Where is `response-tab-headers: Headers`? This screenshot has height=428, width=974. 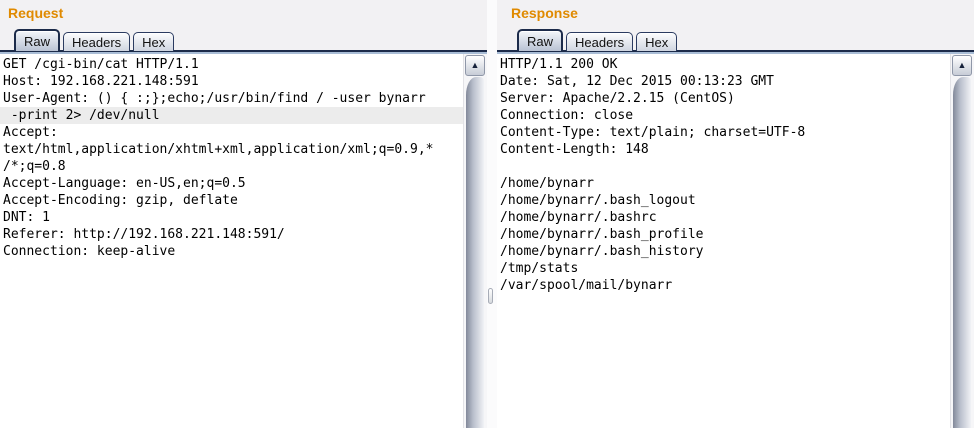
response-tab-headers: Headers is located at coordinates (600, 41).